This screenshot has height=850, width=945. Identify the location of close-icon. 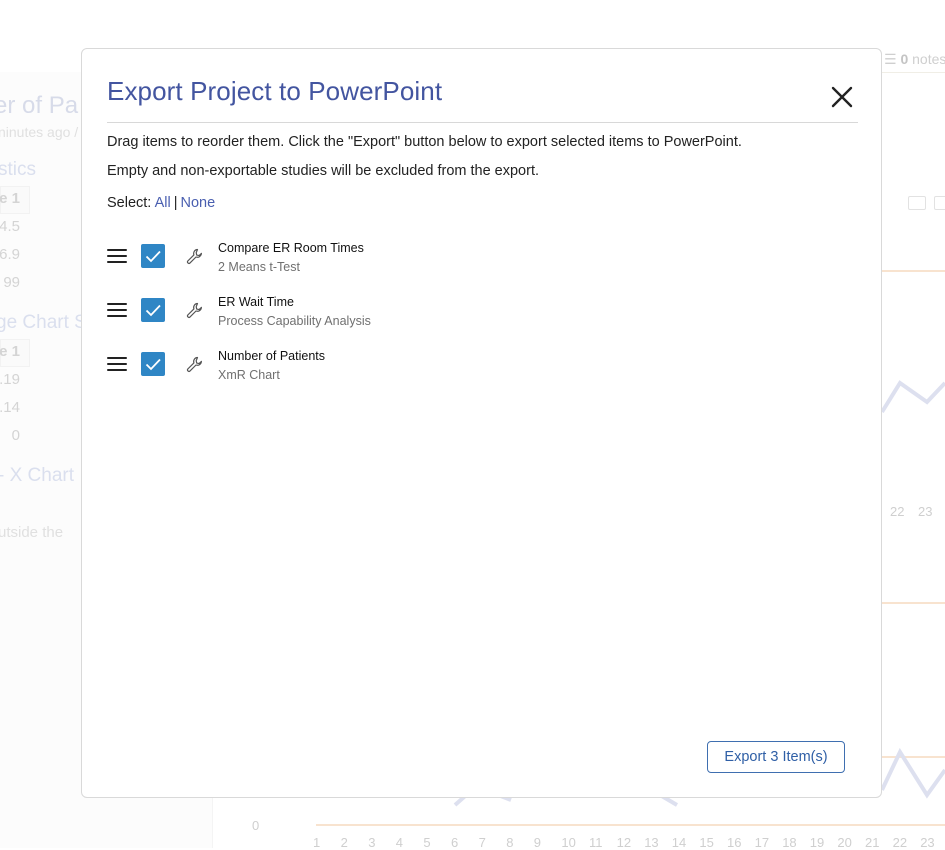
(842, 97).